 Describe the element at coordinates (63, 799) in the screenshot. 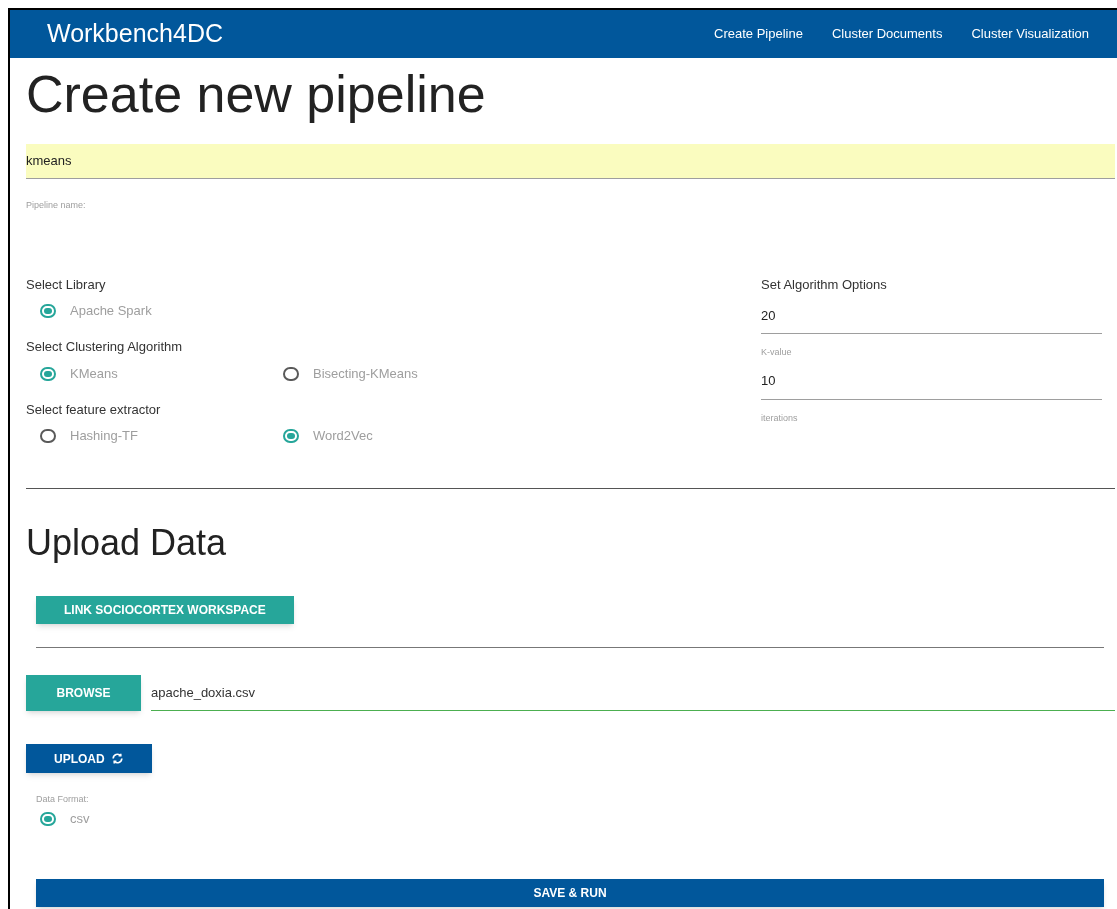

I see `field-label: Data Format:` at that location.